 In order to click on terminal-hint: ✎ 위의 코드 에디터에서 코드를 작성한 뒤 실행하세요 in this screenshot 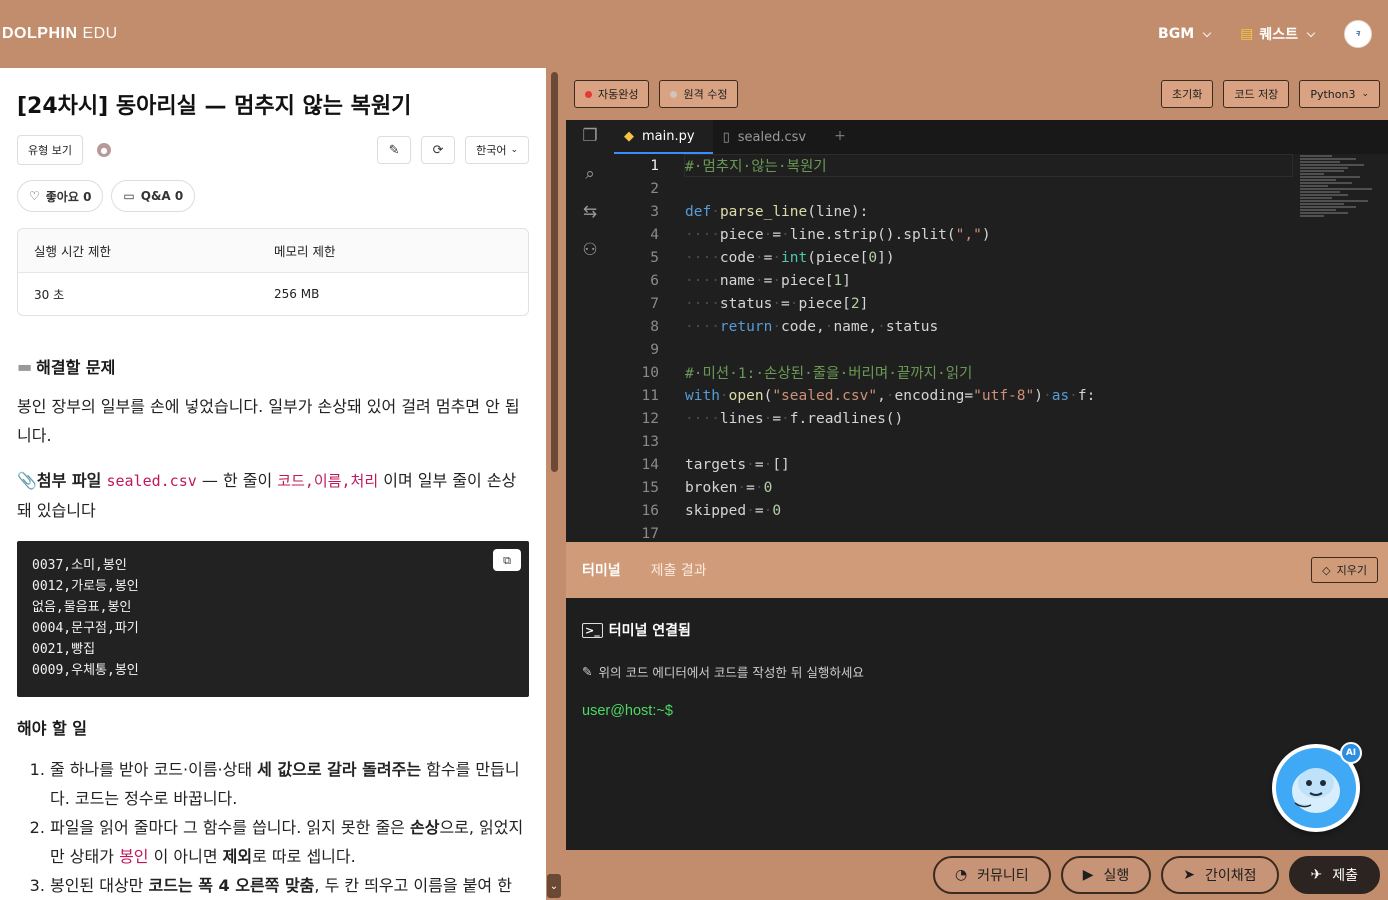, I will do `click(723, 672)`.